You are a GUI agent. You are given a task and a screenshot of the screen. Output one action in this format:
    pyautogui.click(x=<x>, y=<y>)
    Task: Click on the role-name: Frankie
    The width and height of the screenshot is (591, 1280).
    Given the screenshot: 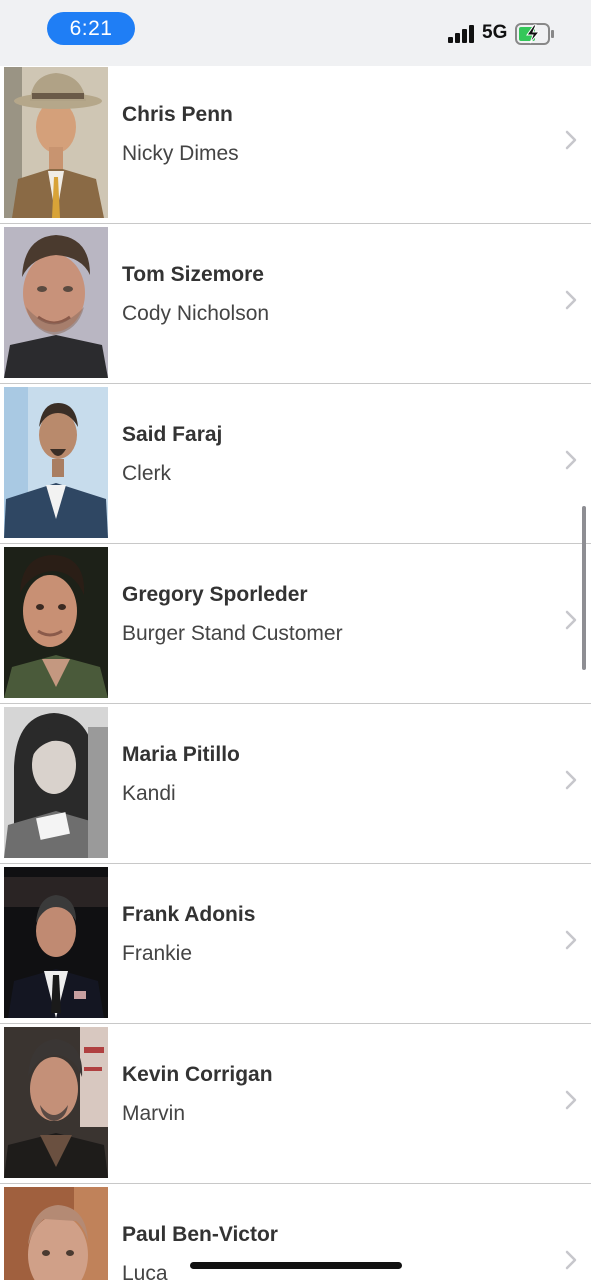 What is the action you would take?
    pyautogui.click(x=157, y=953)
    